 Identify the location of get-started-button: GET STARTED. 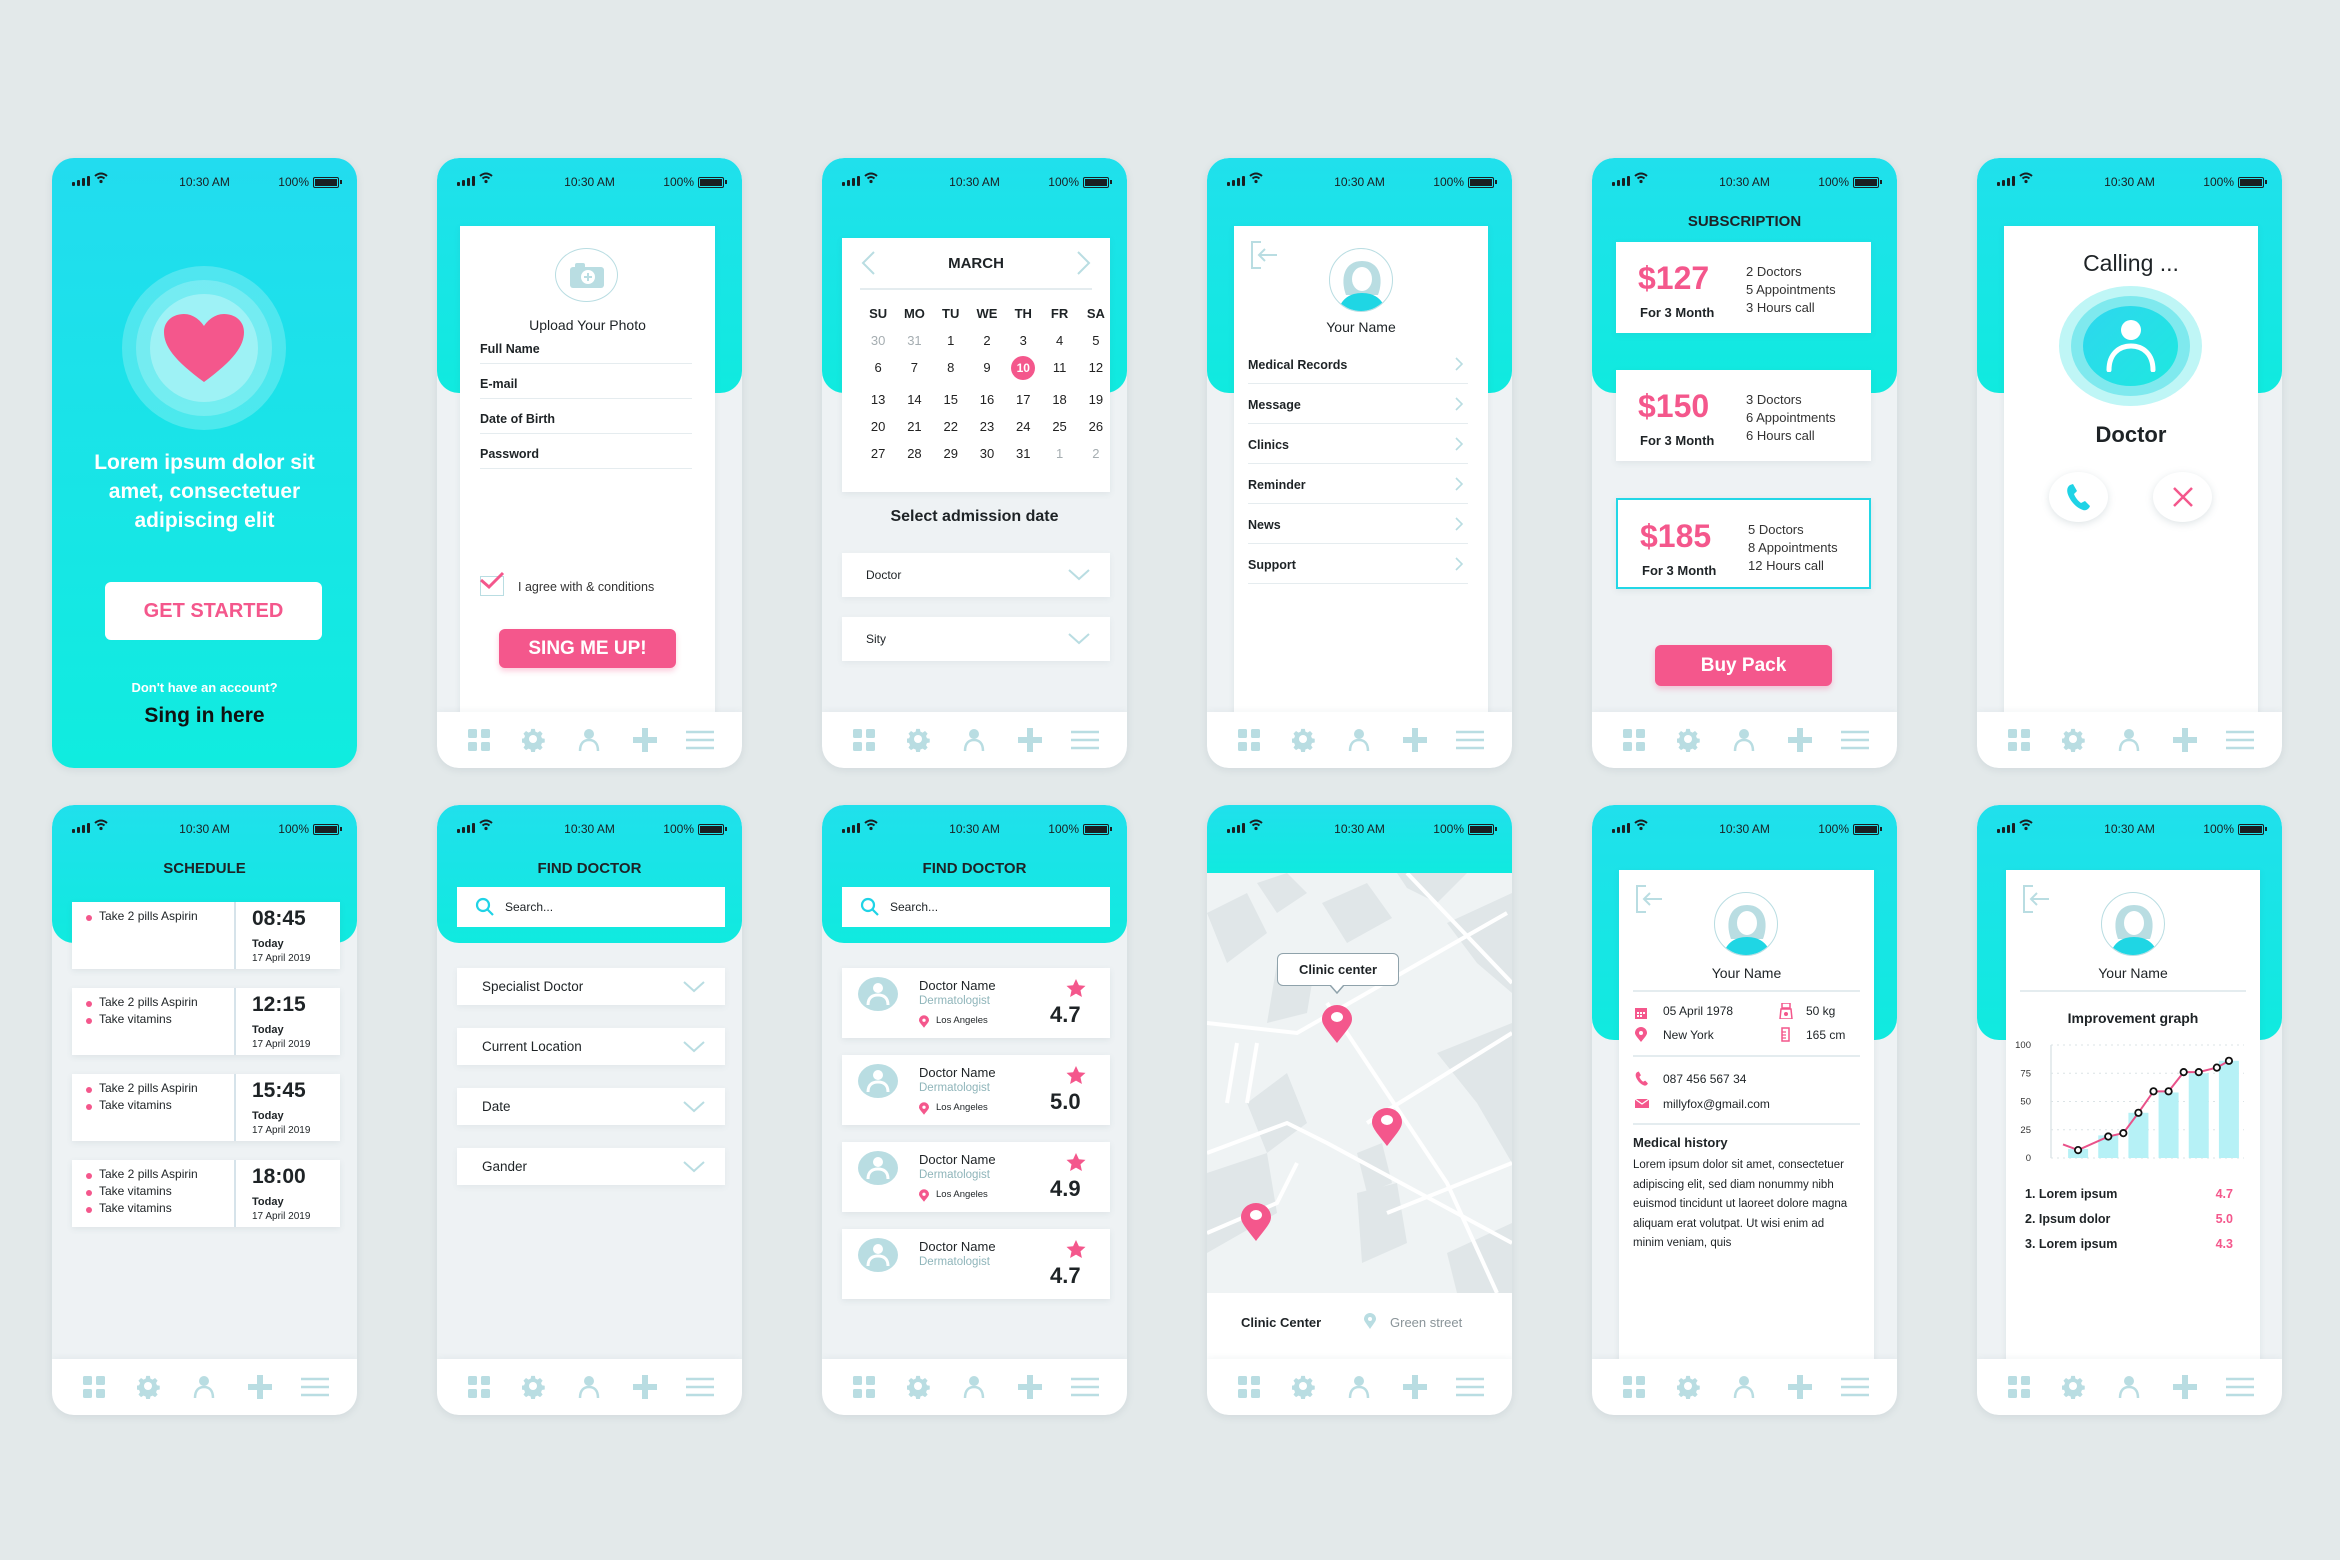
(213, 611).